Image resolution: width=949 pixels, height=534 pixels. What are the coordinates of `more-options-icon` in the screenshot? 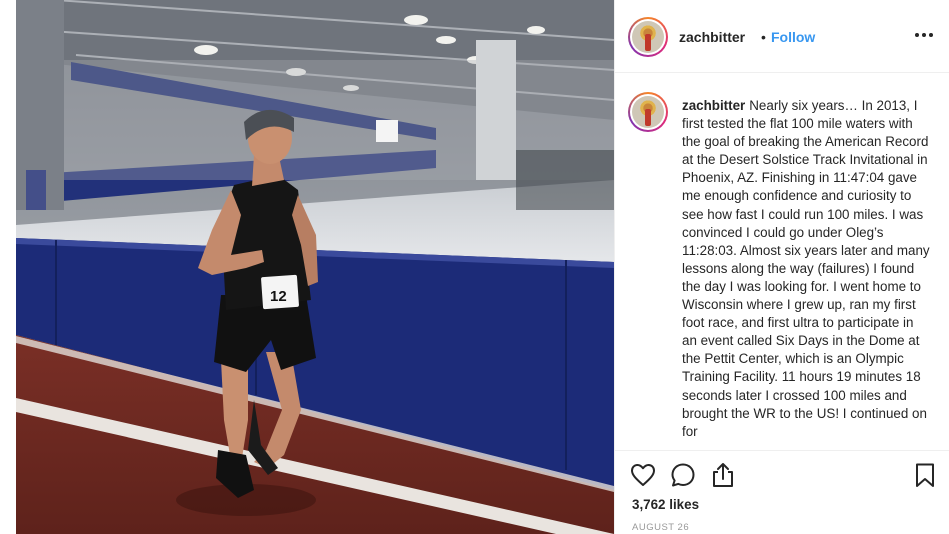 It's located at (925, 34).